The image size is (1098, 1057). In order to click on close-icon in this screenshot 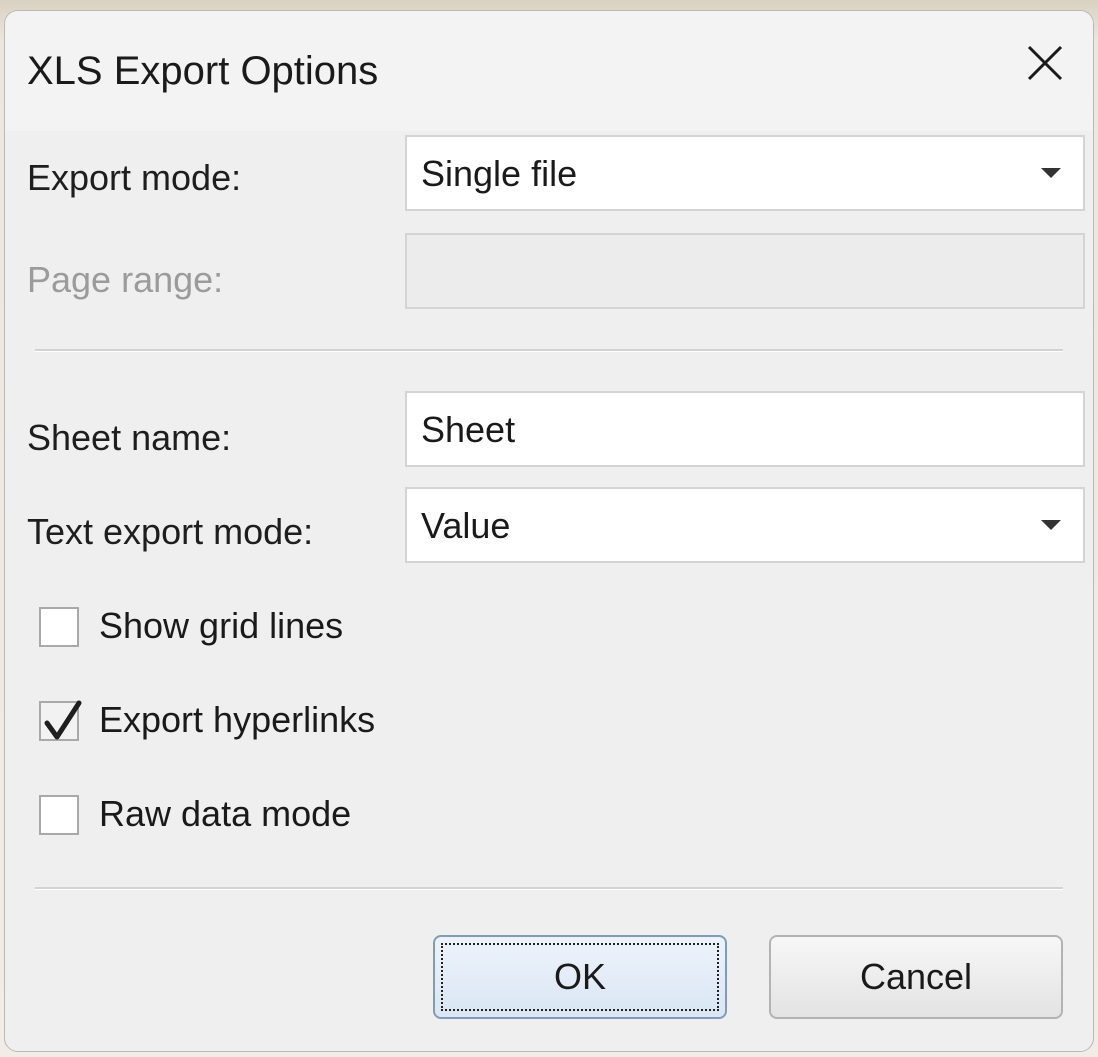, I will do `click(1045, 63)`.